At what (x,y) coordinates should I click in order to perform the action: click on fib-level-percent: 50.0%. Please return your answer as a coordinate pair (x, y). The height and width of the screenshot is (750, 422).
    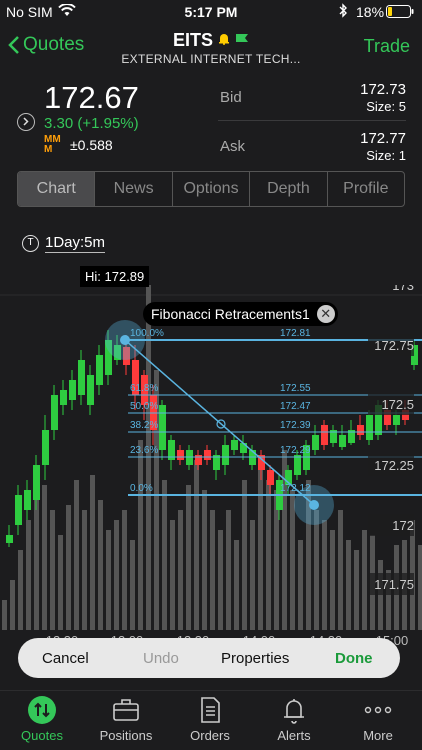
    Looking at the image, I should click on (144, 406).